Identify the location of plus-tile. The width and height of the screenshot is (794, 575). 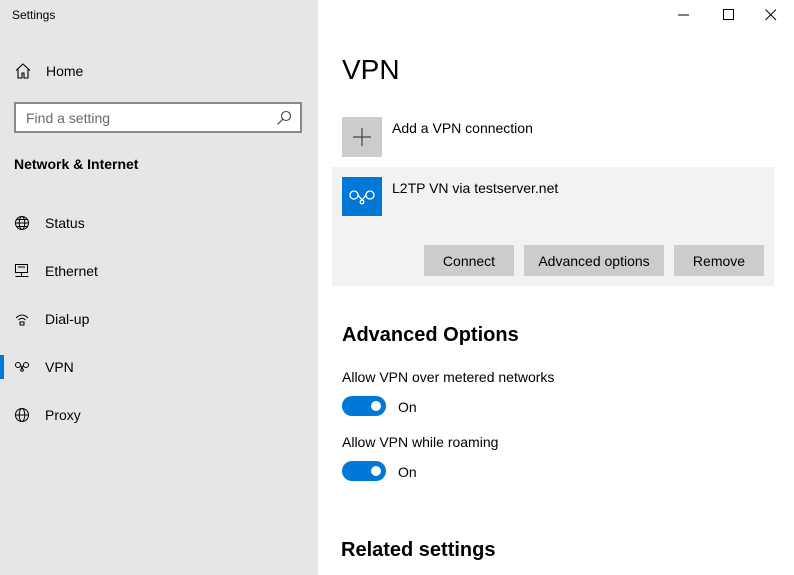
(362, 137).